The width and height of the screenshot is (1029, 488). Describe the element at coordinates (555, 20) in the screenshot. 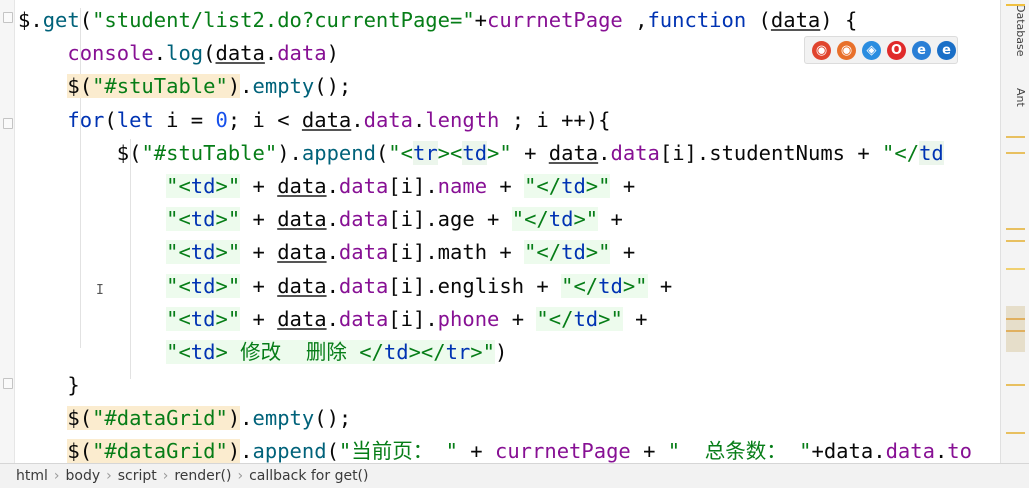

I see `code-token: currnetPage` at that location.